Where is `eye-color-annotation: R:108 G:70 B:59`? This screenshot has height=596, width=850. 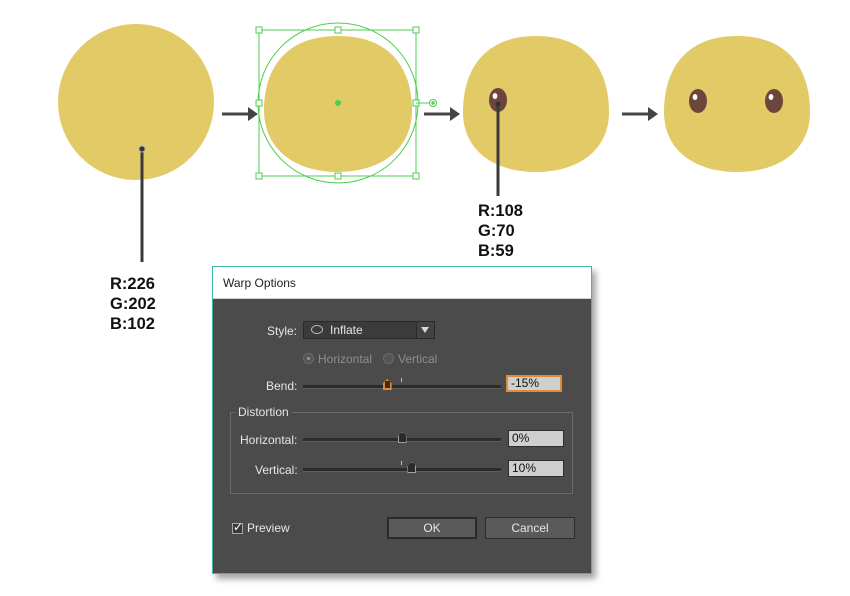 eye-color-annotation: R:108 G:70 B:59 is located at coordinates (500, 231).